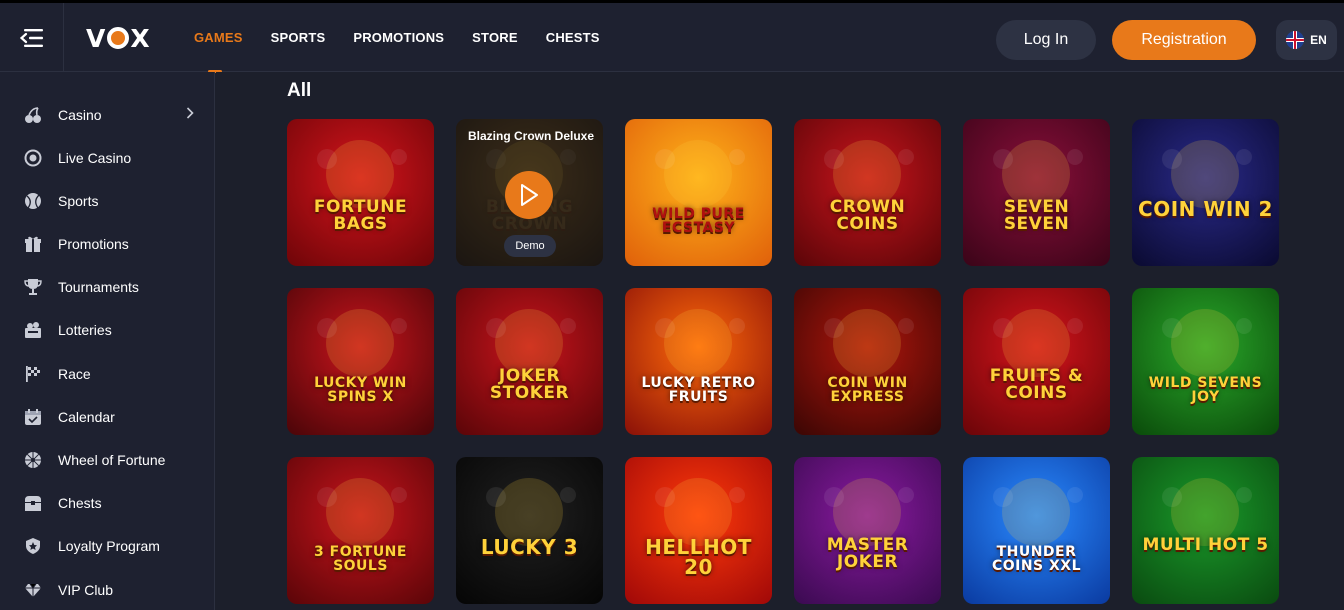 This screenshot has width=1344, height=610. Describe the element at coordinates (33, 590) in the screenshot. I see `diamond-icon` at that location.